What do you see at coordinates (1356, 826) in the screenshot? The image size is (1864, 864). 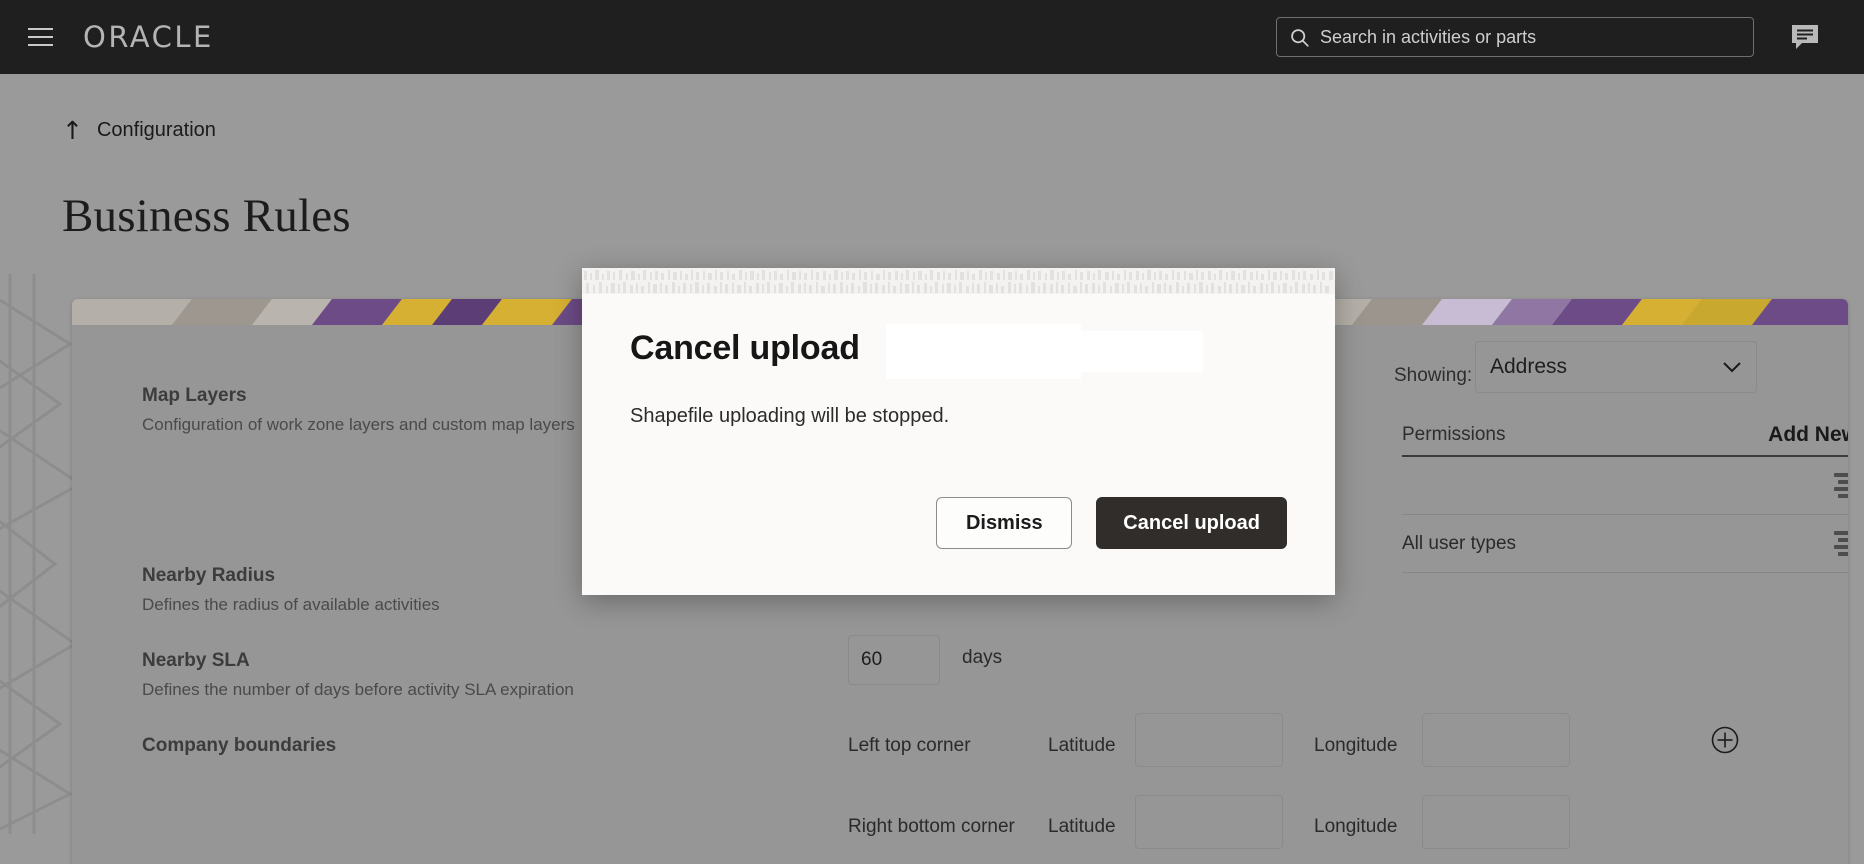 I see `longitude-label-bottom: Longitude` at bounding box center [1356, 826].